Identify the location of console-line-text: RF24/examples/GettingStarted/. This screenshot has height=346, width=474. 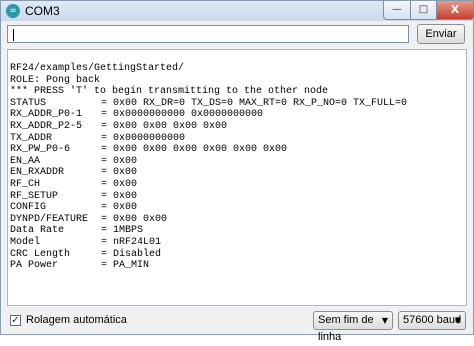
(97, 68).